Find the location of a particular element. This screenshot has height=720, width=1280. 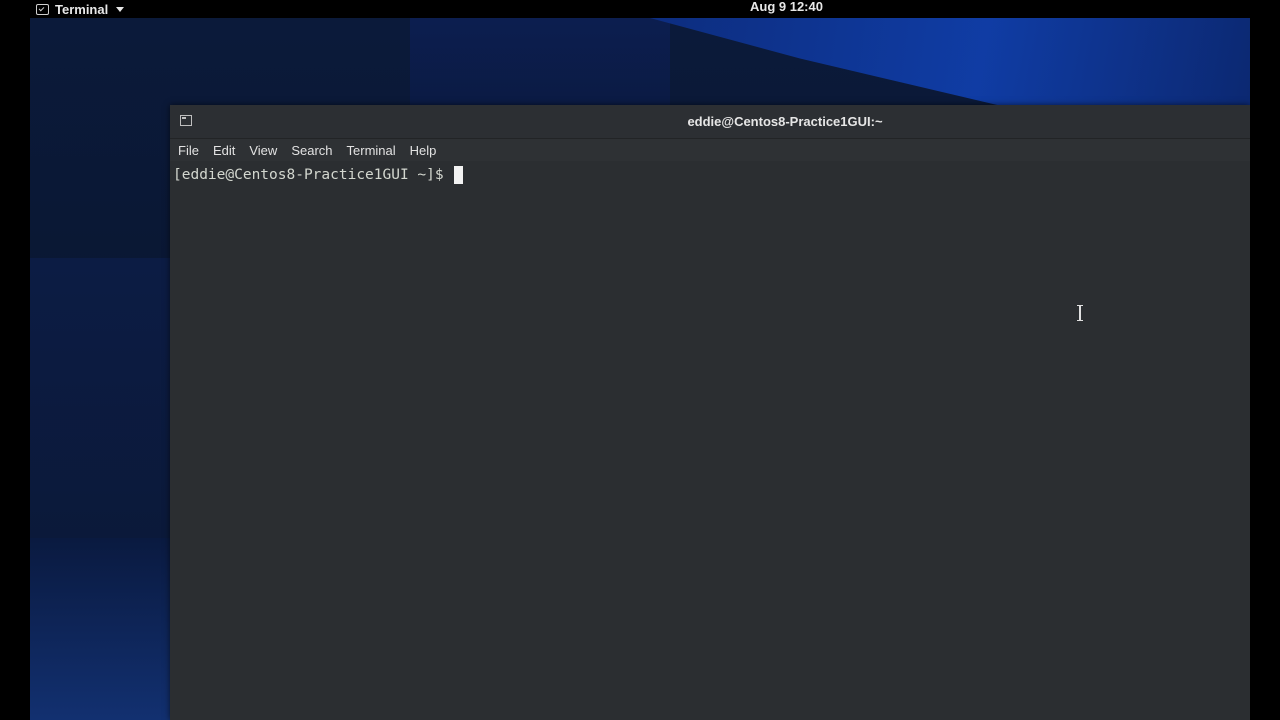

chevron-down-icon is located at coordinates (120, 9).